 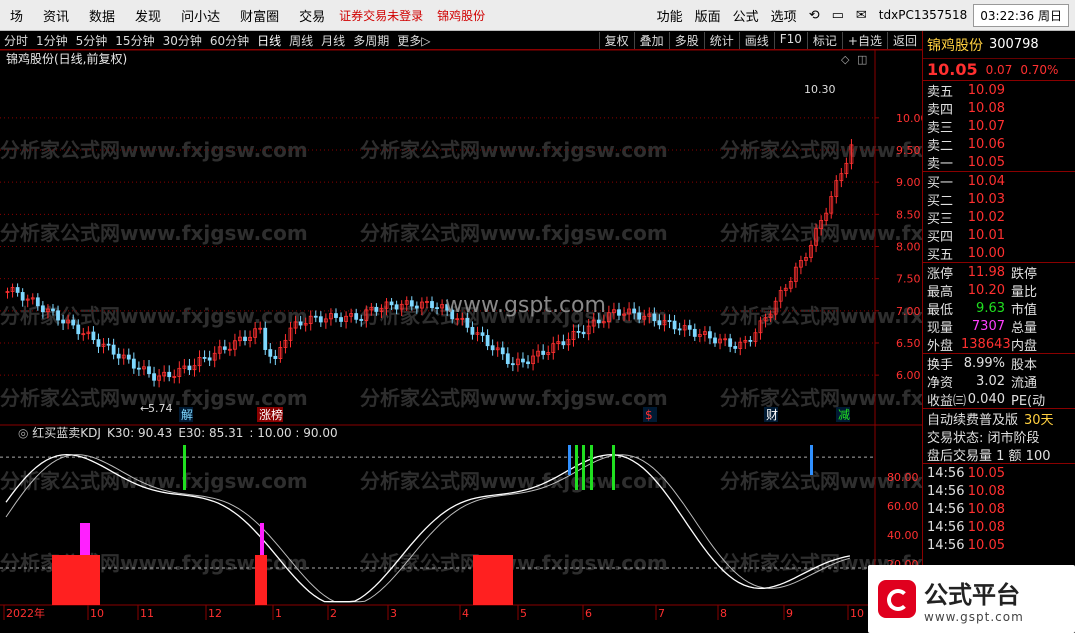 I want to click on row-label: 现量, so click(x=940, y=328).